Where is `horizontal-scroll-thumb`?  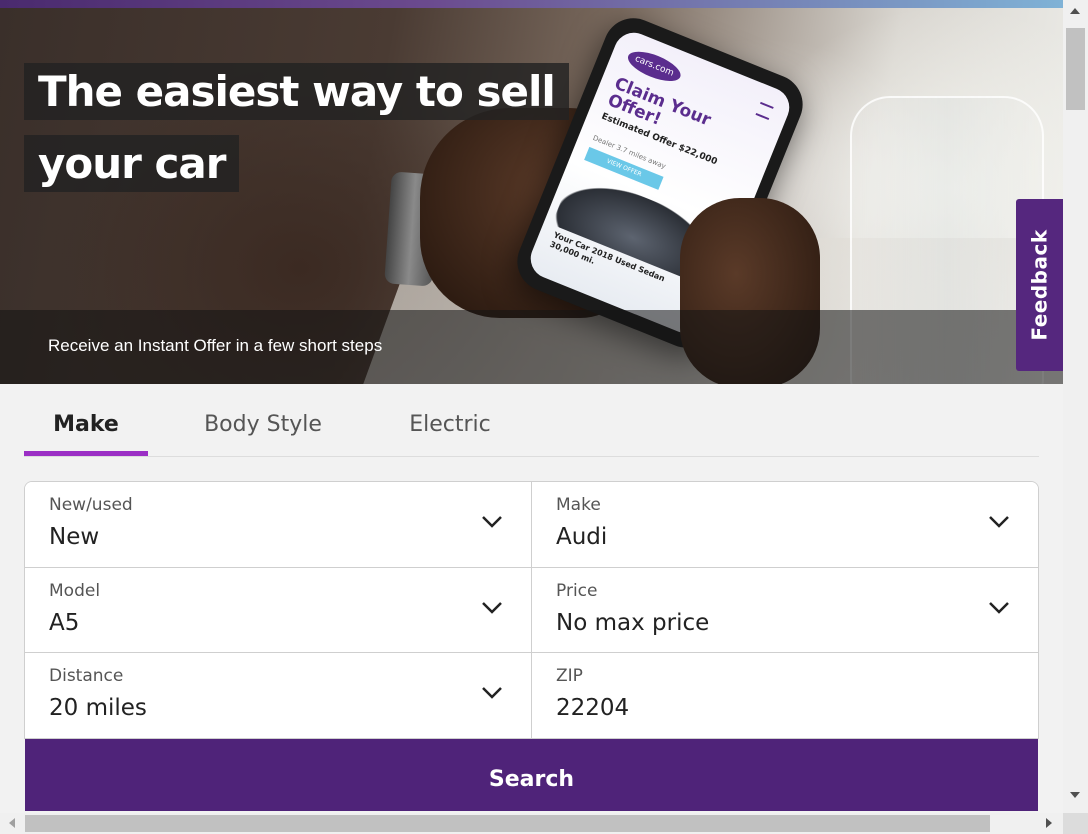 horizontal-scroll-thumb is located at coordinates (507, 823).